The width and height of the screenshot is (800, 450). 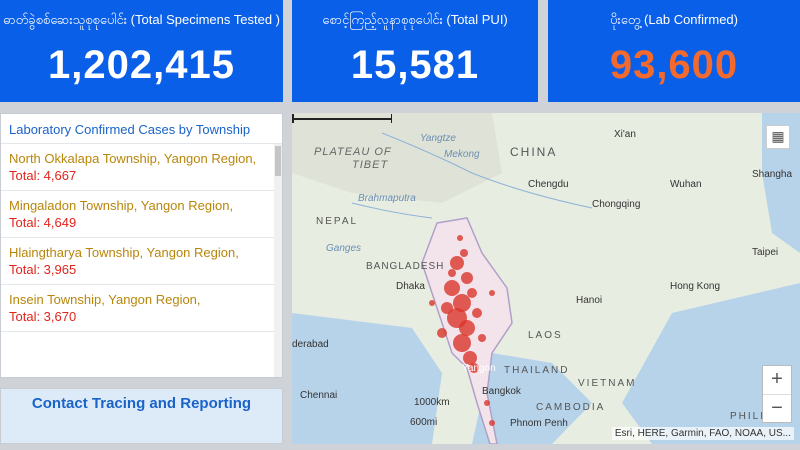 I want to click on scale-mi: 600mi, so click(x=424, y=422).